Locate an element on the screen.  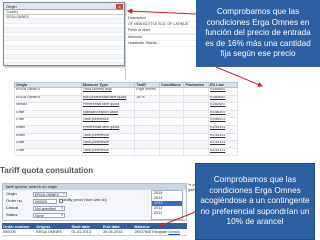
measure-type-cell: Non preferential tariff quota is located at coordinates (108, 99).